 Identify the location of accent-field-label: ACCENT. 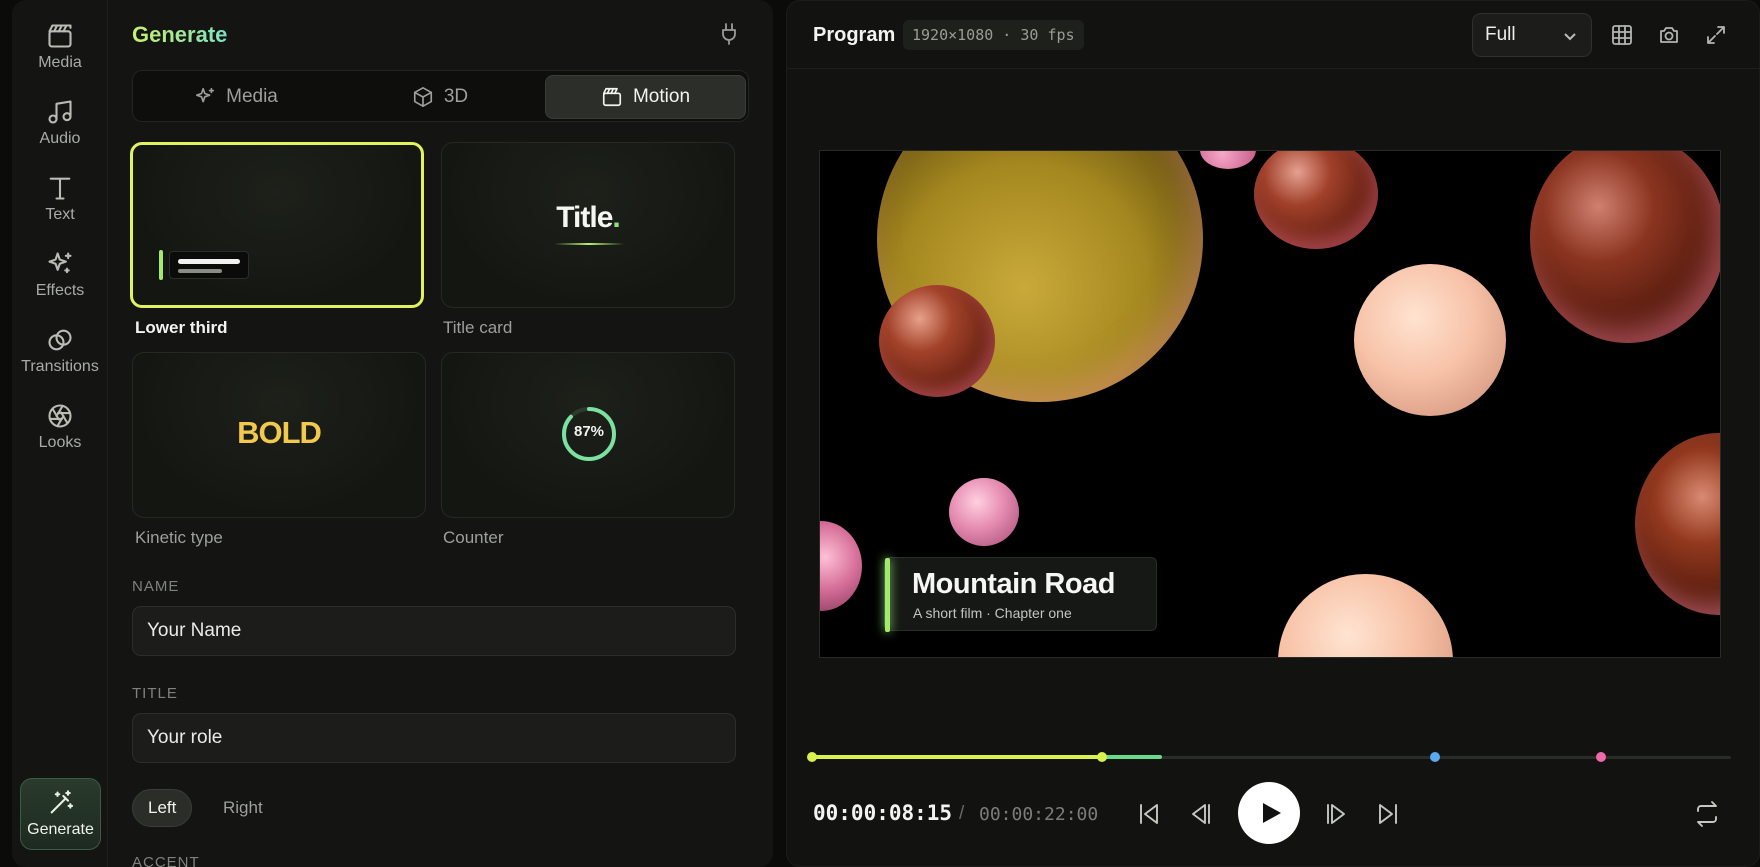
(166, 860).